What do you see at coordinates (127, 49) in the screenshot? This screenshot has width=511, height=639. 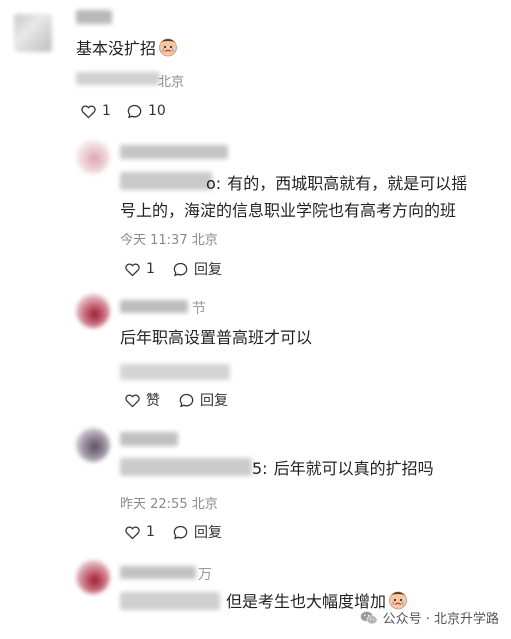 I see `comment-text: 基本没扩招` at bounding box center [127, 49].